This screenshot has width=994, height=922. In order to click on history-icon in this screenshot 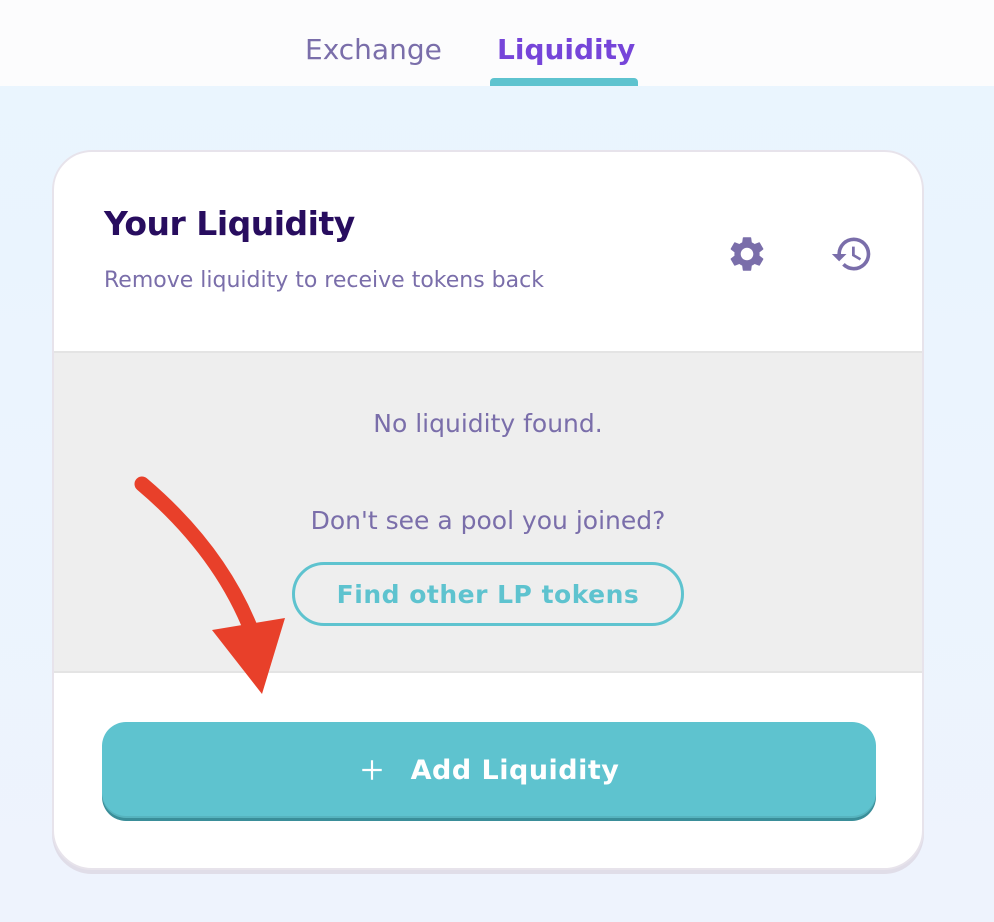, I will do `click(851, 254)`.